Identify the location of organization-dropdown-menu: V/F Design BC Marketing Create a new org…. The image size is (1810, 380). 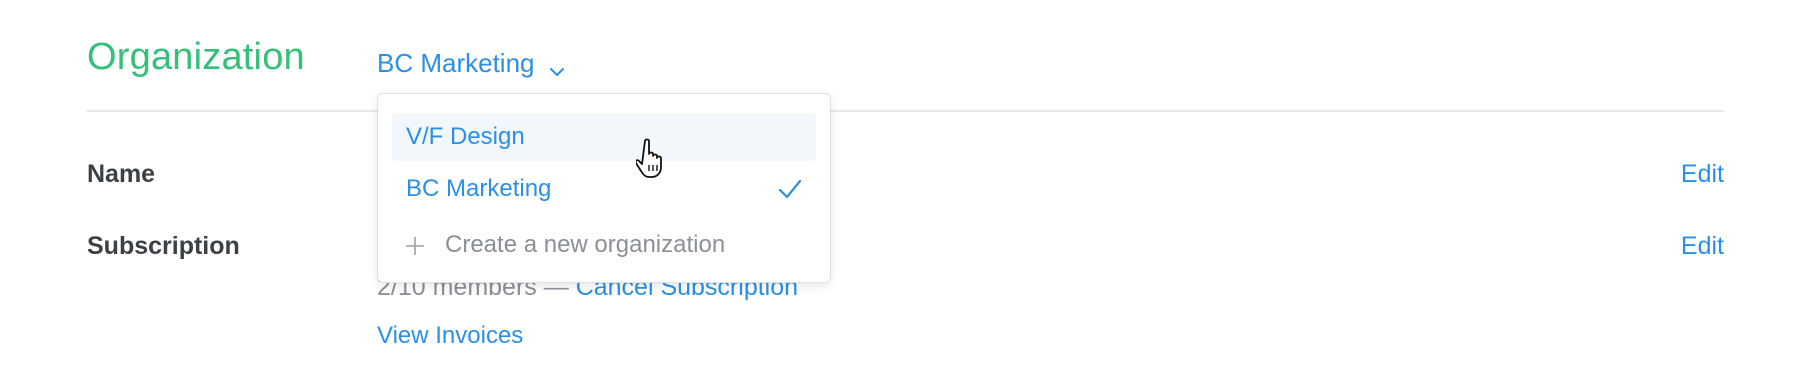
(604, 188).